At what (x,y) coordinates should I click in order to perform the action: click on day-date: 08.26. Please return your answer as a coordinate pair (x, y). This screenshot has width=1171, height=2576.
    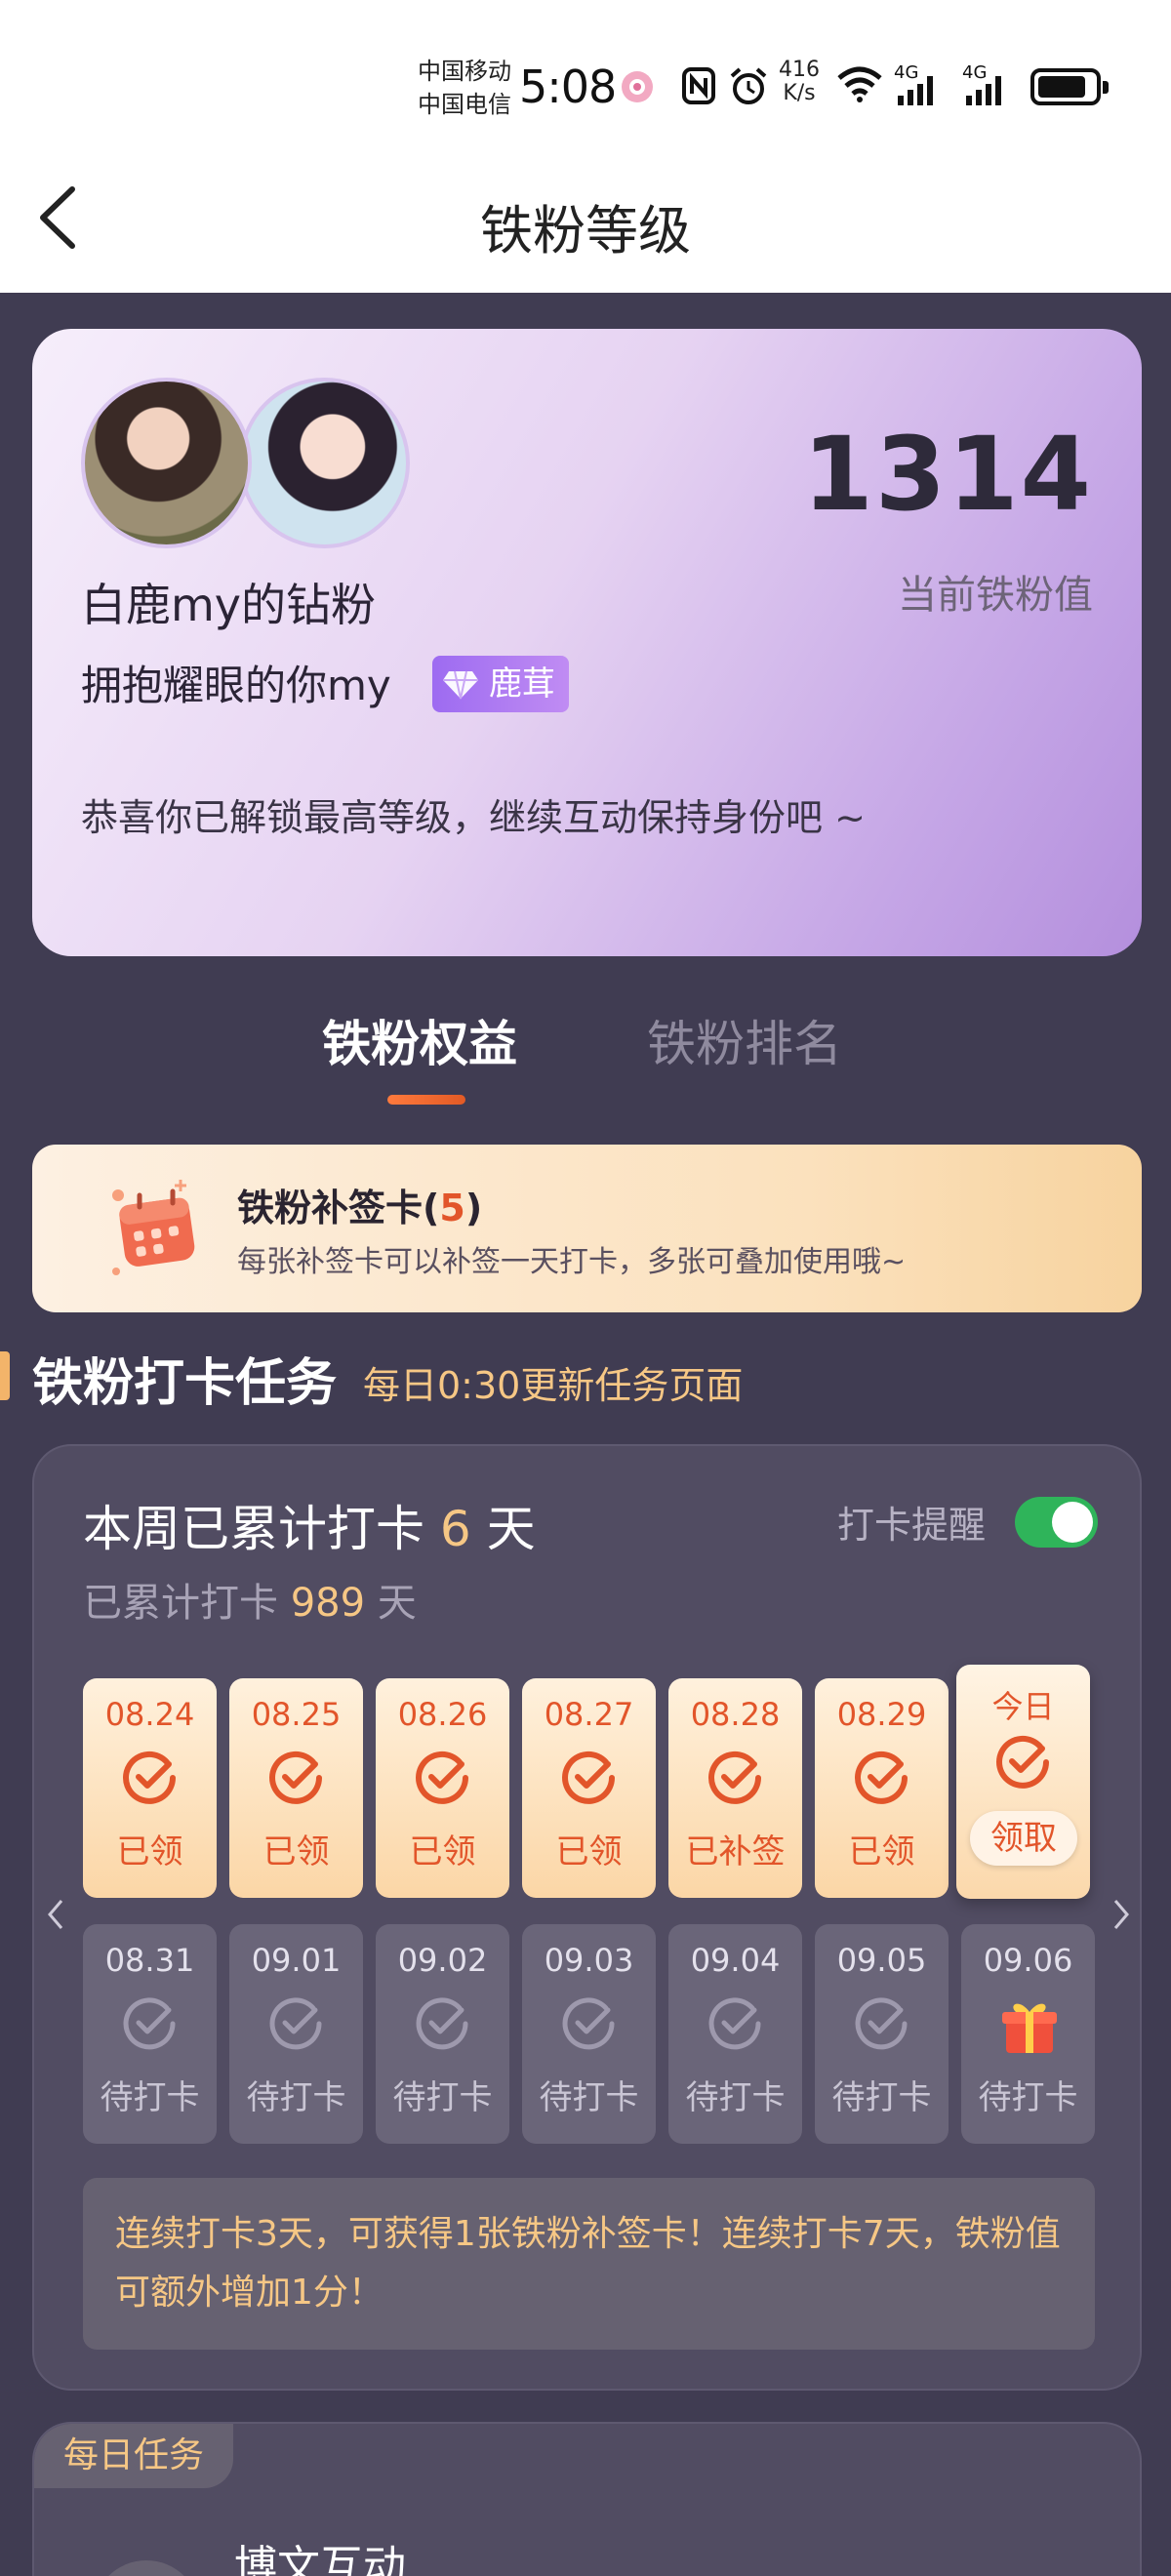
    Looking at the image, I should click on (442, 1714).